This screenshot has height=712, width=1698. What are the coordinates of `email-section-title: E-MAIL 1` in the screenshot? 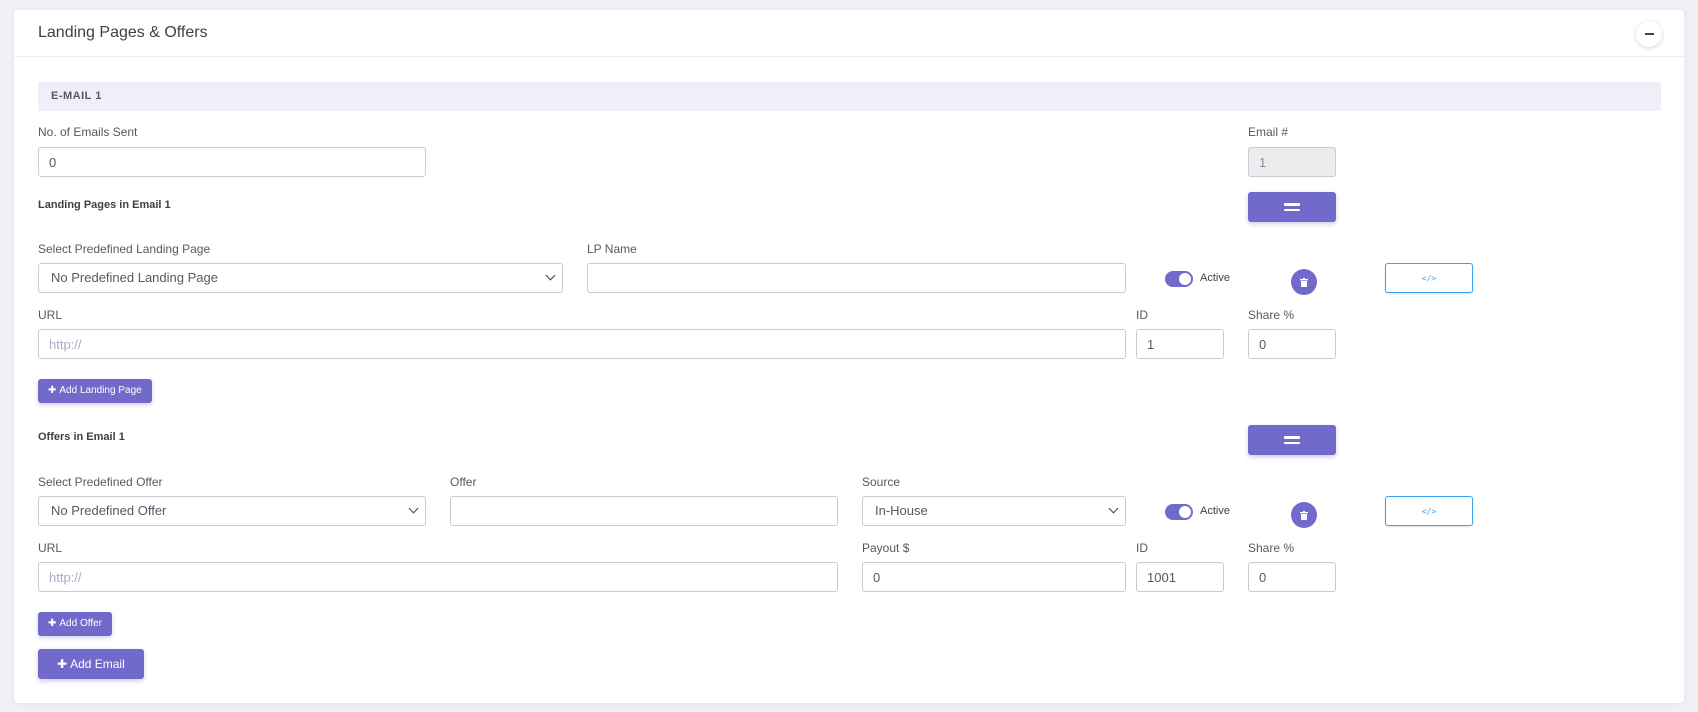 It's located at (76, 96).